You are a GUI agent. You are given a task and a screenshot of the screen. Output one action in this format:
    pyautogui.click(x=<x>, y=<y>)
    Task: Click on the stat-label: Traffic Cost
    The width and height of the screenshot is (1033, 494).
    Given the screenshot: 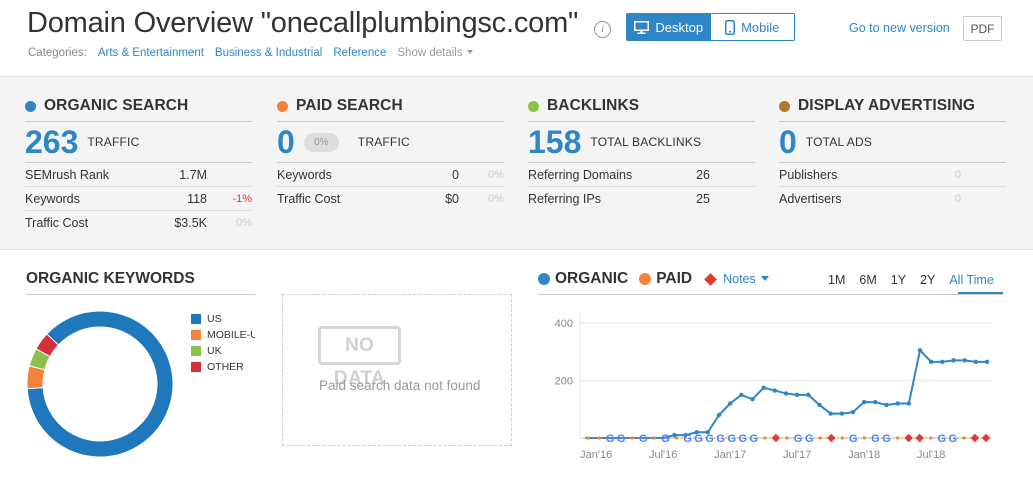 What is the action you would take?
    pyautogui.click(x=309, y=199)
    